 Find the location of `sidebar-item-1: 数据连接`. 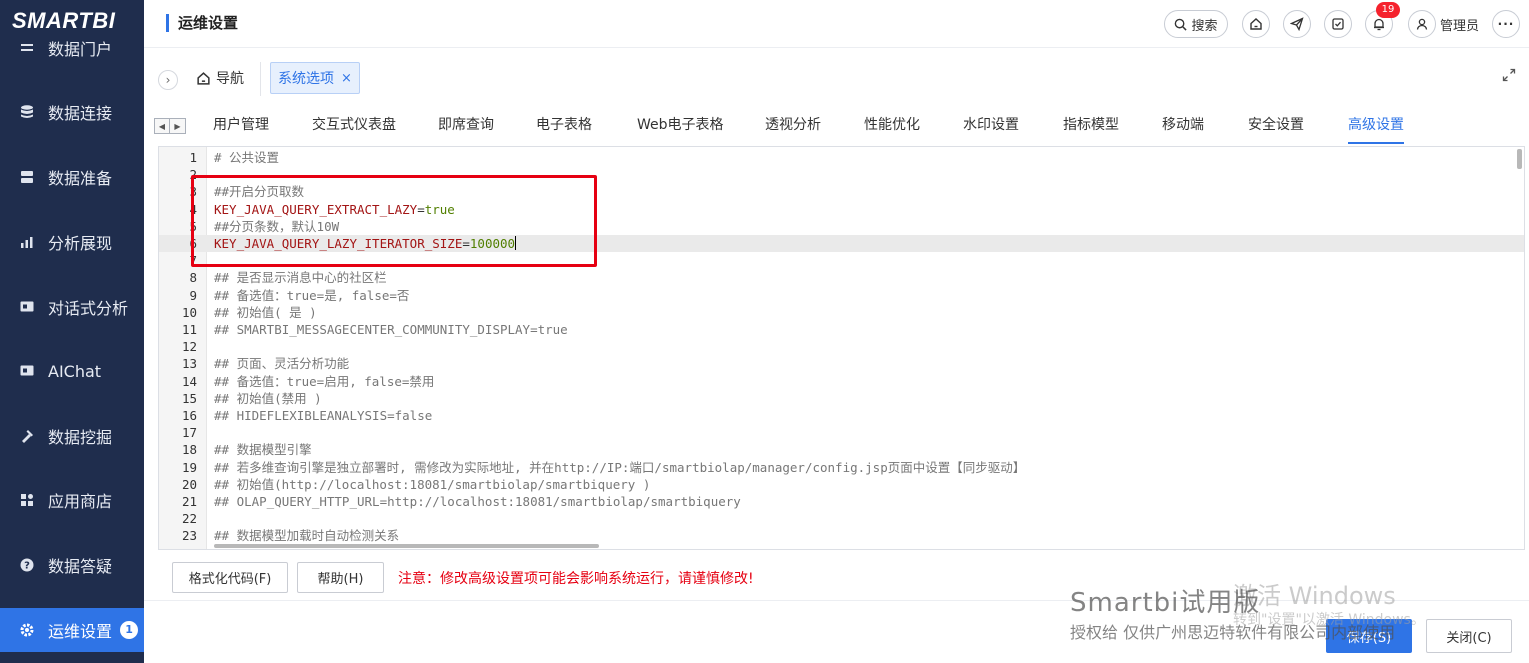

sidebar-item-1: 数据连接 is located at coordinates (72, 112).